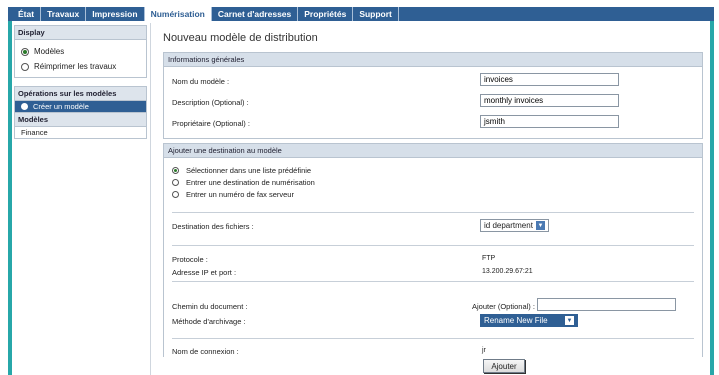 This screenshot has width=719, height=375. I want to click on option-label: Entrer une destination de numérisation, so click(250, 182).